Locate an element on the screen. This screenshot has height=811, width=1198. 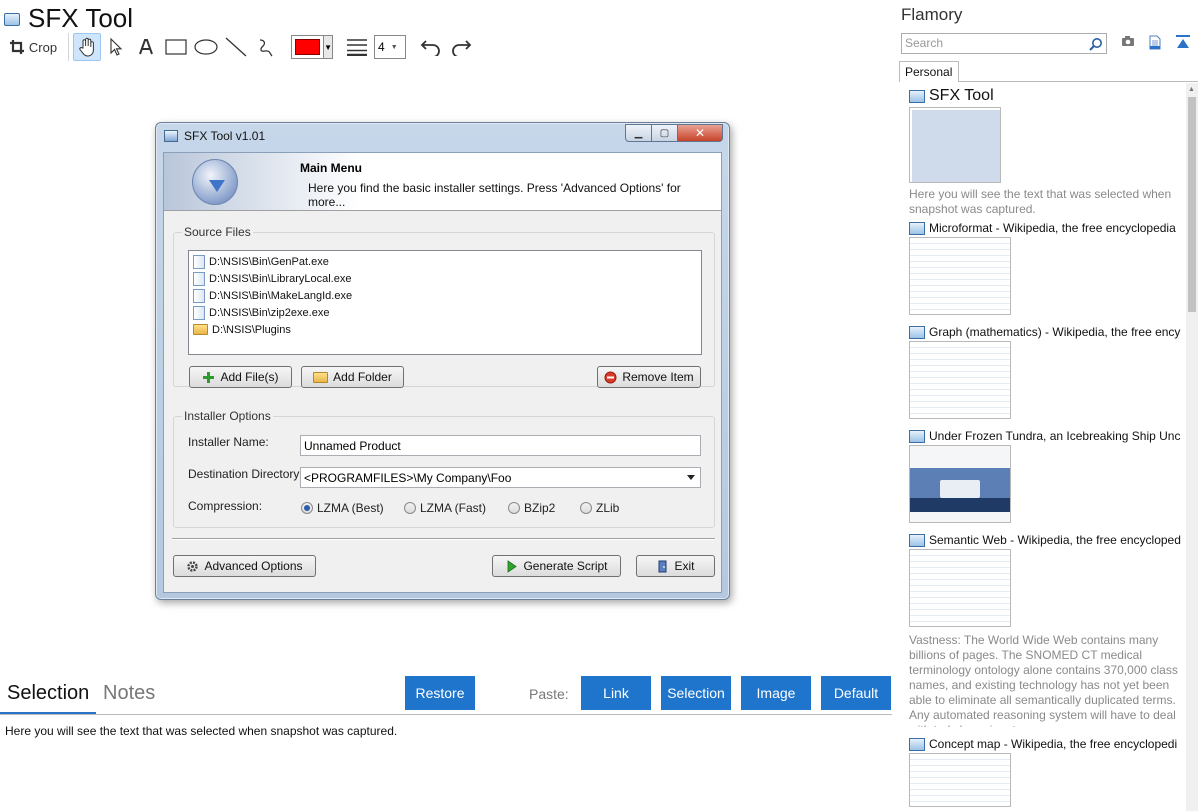
text-tool-button is located at coordinates (146, 47).